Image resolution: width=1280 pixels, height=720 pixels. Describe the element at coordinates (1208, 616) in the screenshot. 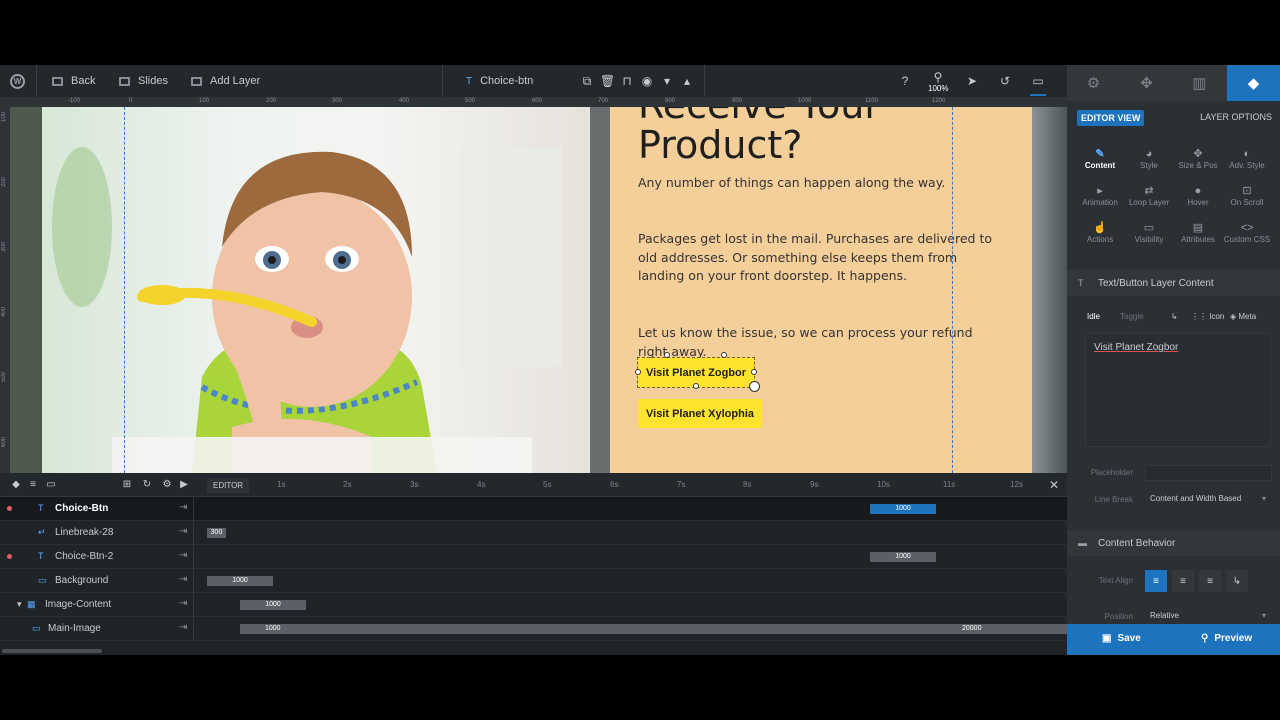

I see `position-select: Relative ▾` at that location.